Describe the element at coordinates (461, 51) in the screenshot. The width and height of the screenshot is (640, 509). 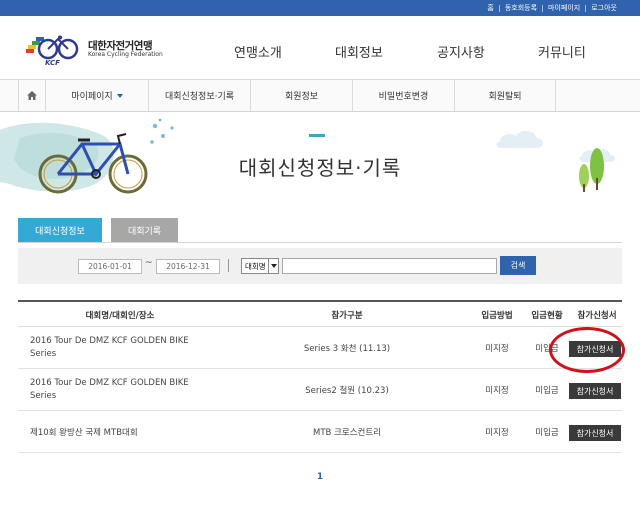
I see `nav-notice: 공지사항` at that location.